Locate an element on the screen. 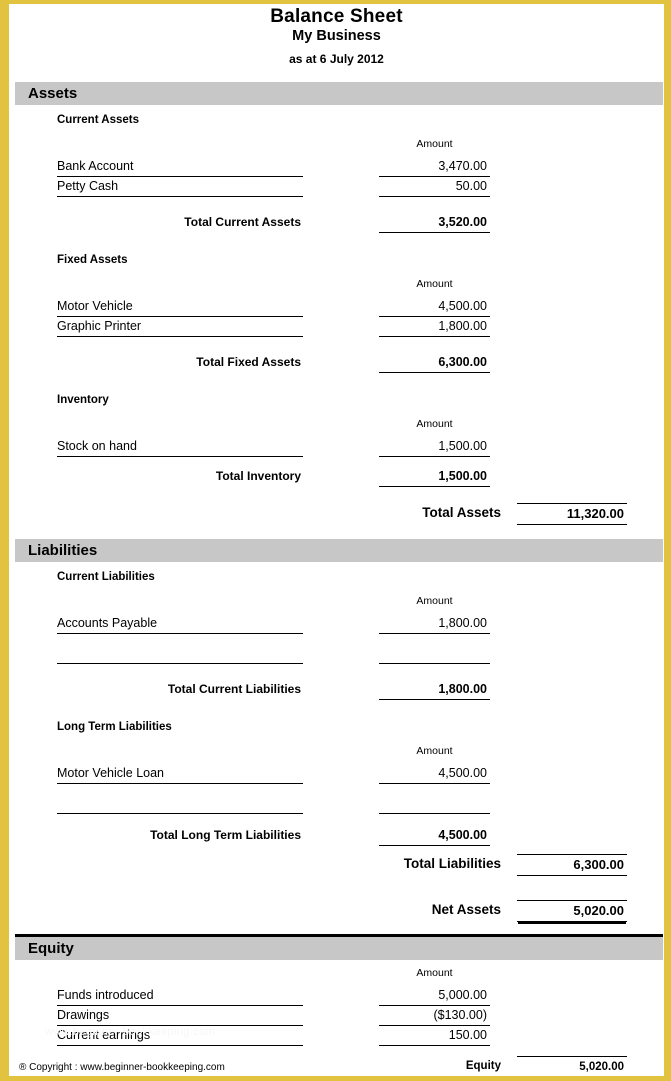 This screenshot has height=1081, width=671. subtotal-label: Total Current Assets is located at coordinates (242, 222).